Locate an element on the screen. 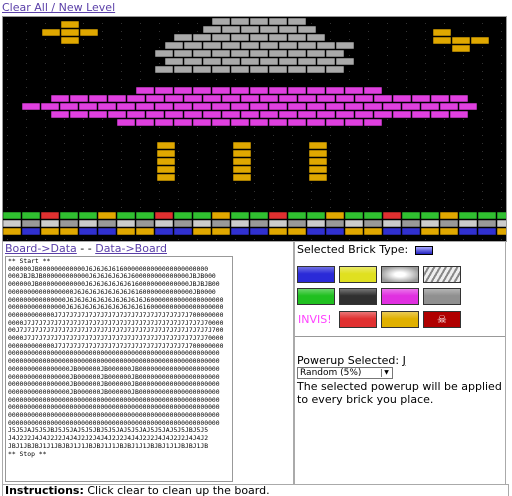 The height and width of the screenshot is (496, 512). chevron-down-icon: ▼ is located at coordinates (386, 373).